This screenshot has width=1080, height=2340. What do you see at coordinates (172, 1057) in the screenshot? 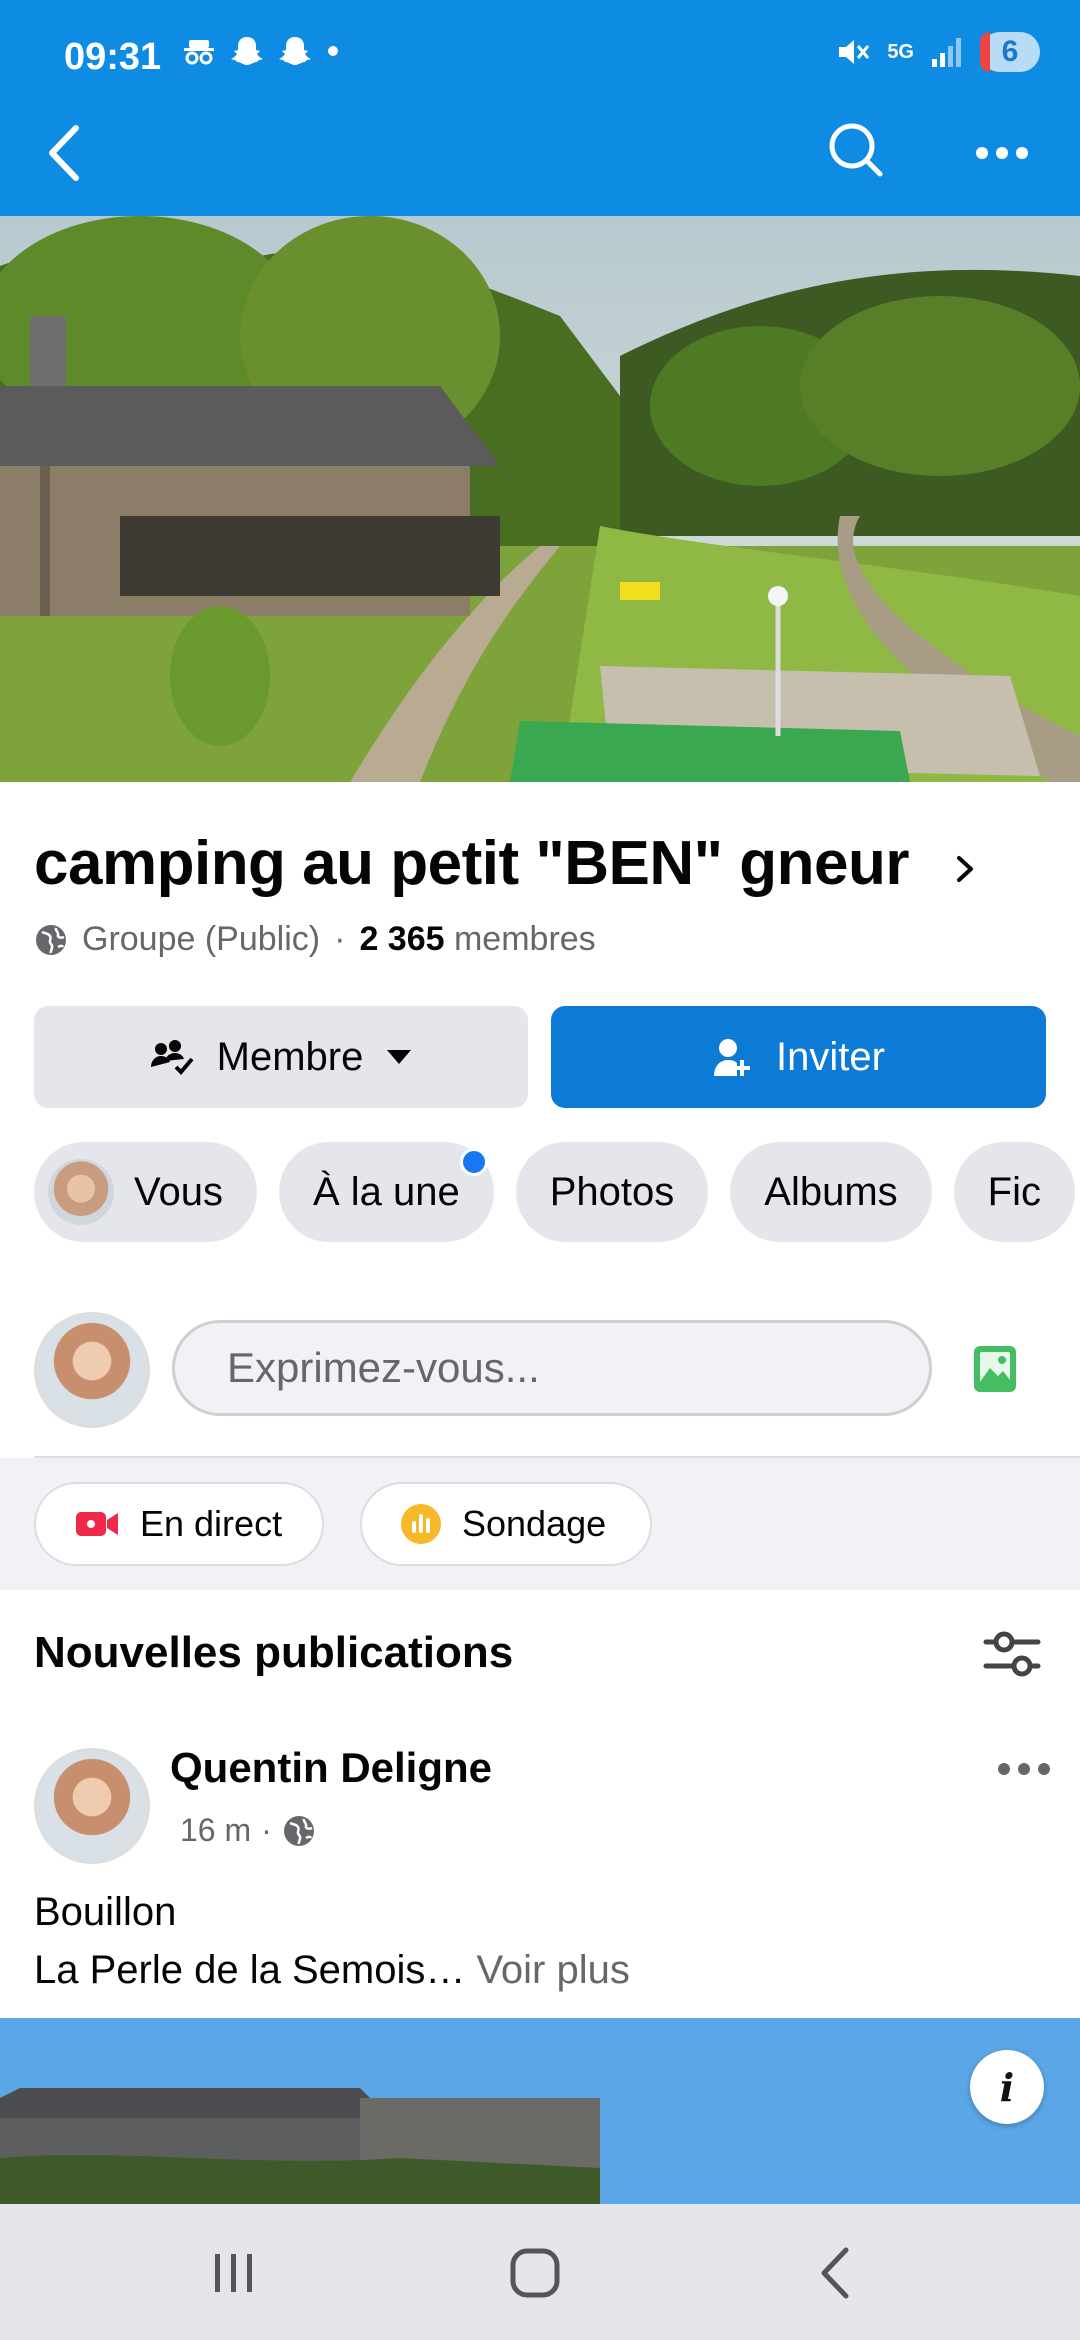
I see `members-icon` at bounding box center [172, 1057].